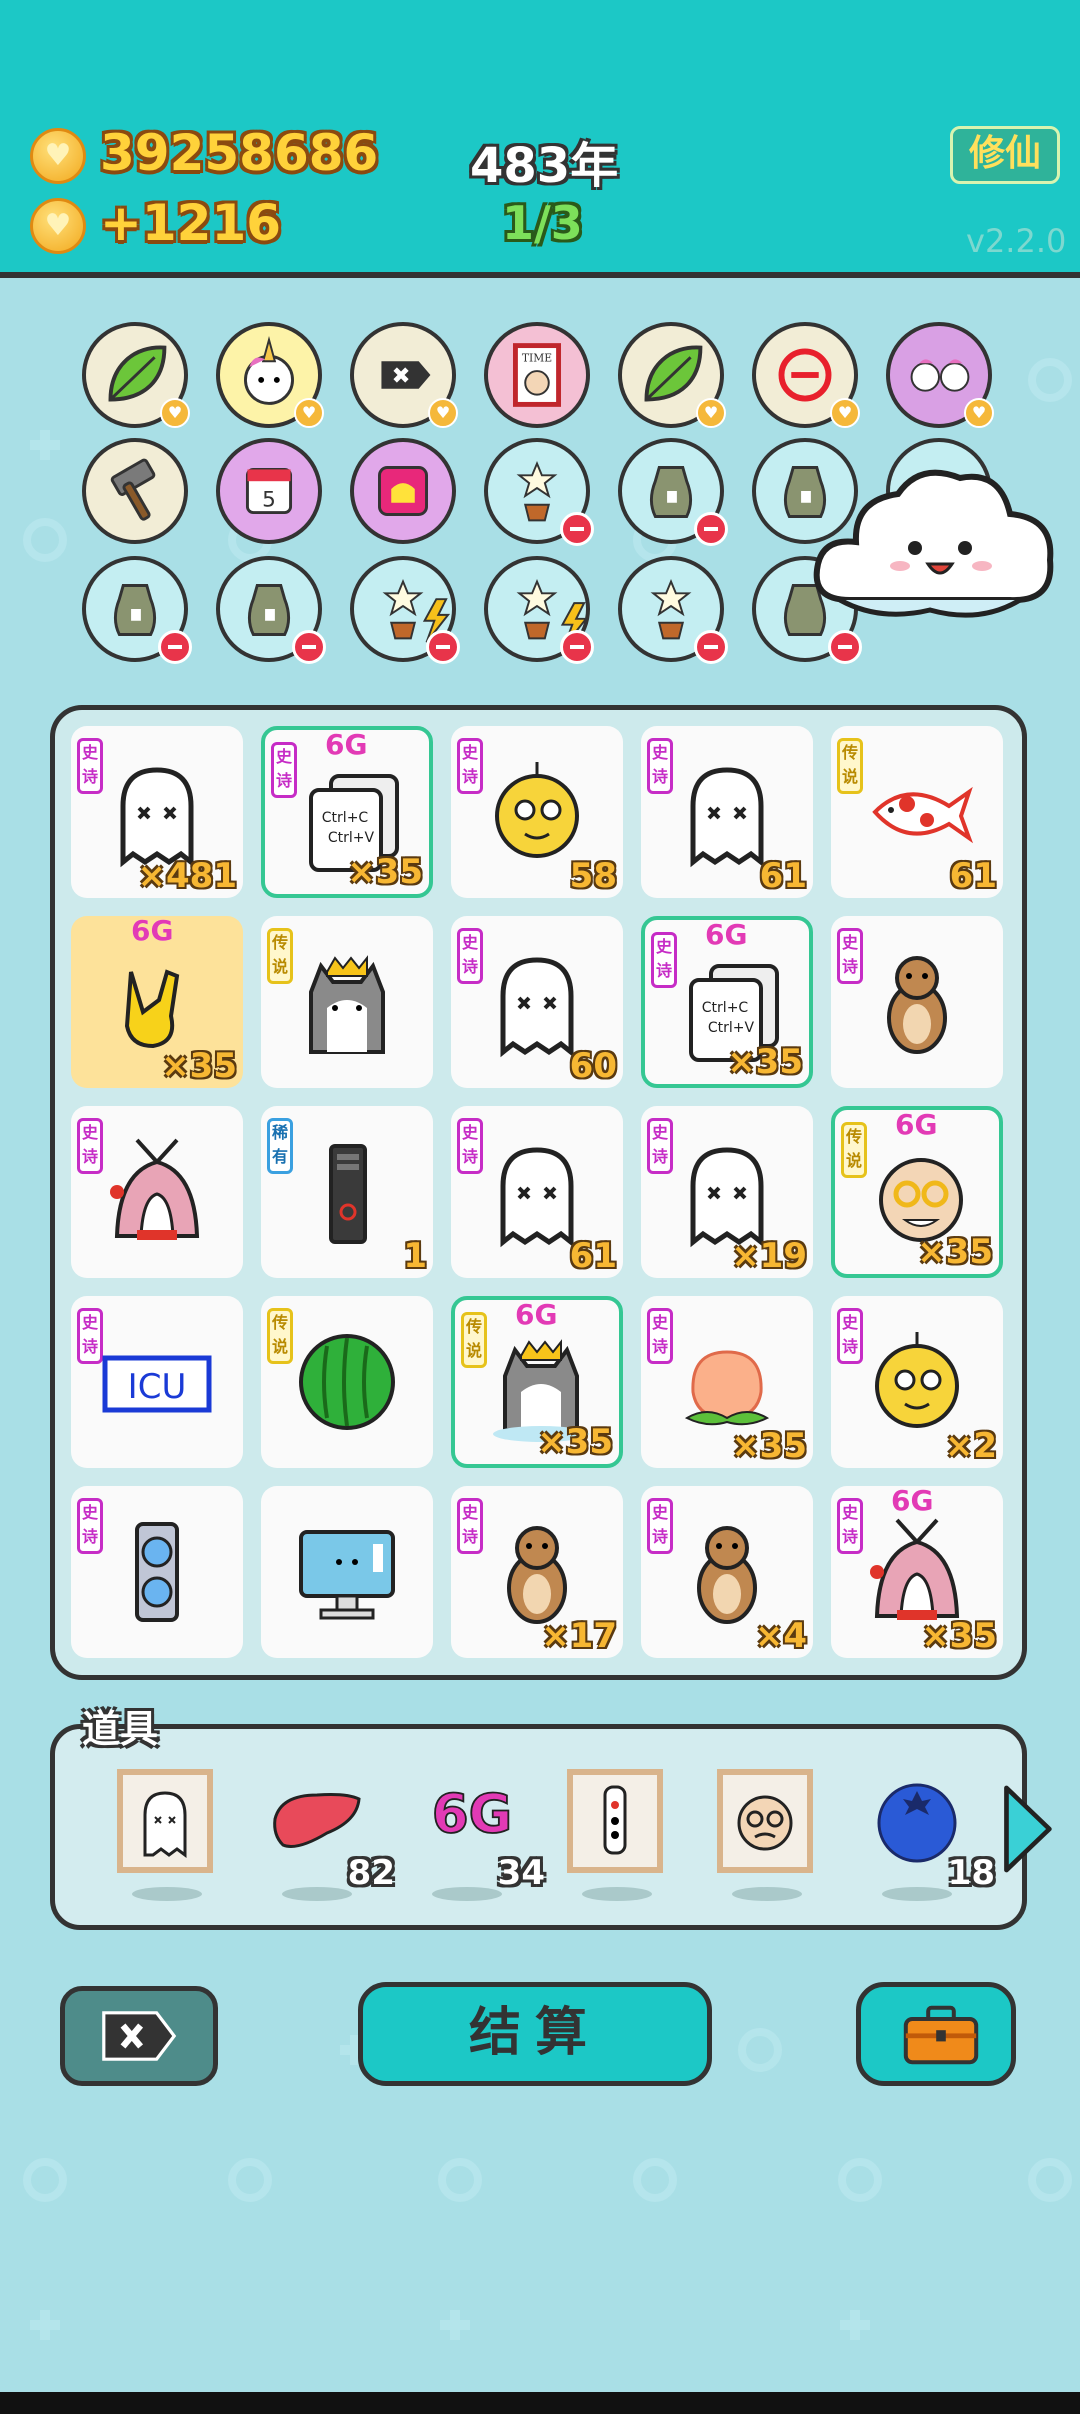 Image resolution: width=1080 pixels, height=2414 pixels. I want to click on income-coin-icon, so click(58, 226).